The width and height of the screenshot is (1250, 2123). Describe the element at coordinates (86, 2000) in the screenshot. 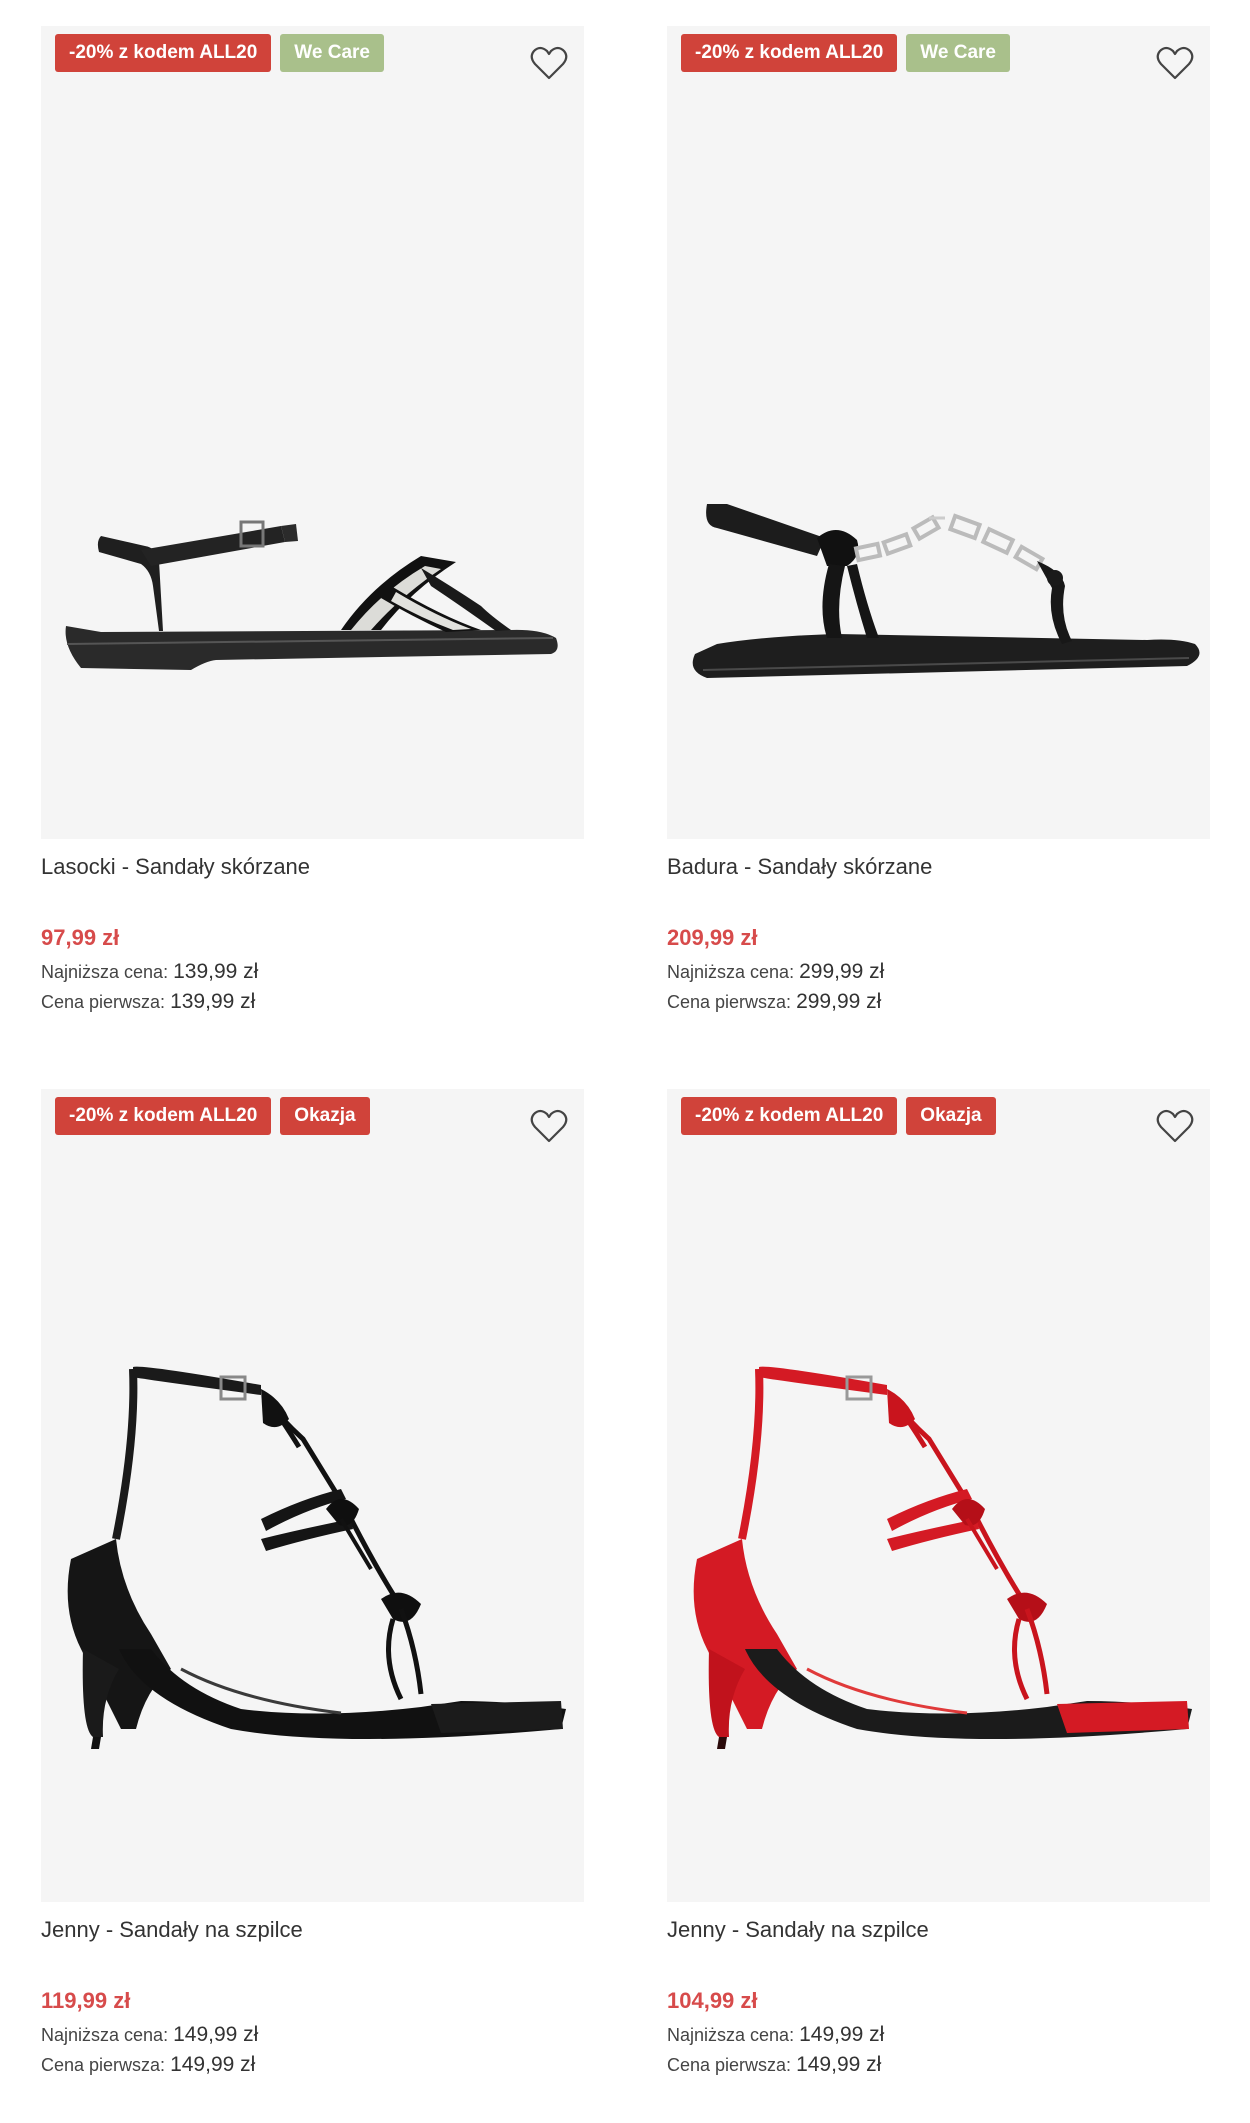

I see `product-price: 119,99 zł` at that location.